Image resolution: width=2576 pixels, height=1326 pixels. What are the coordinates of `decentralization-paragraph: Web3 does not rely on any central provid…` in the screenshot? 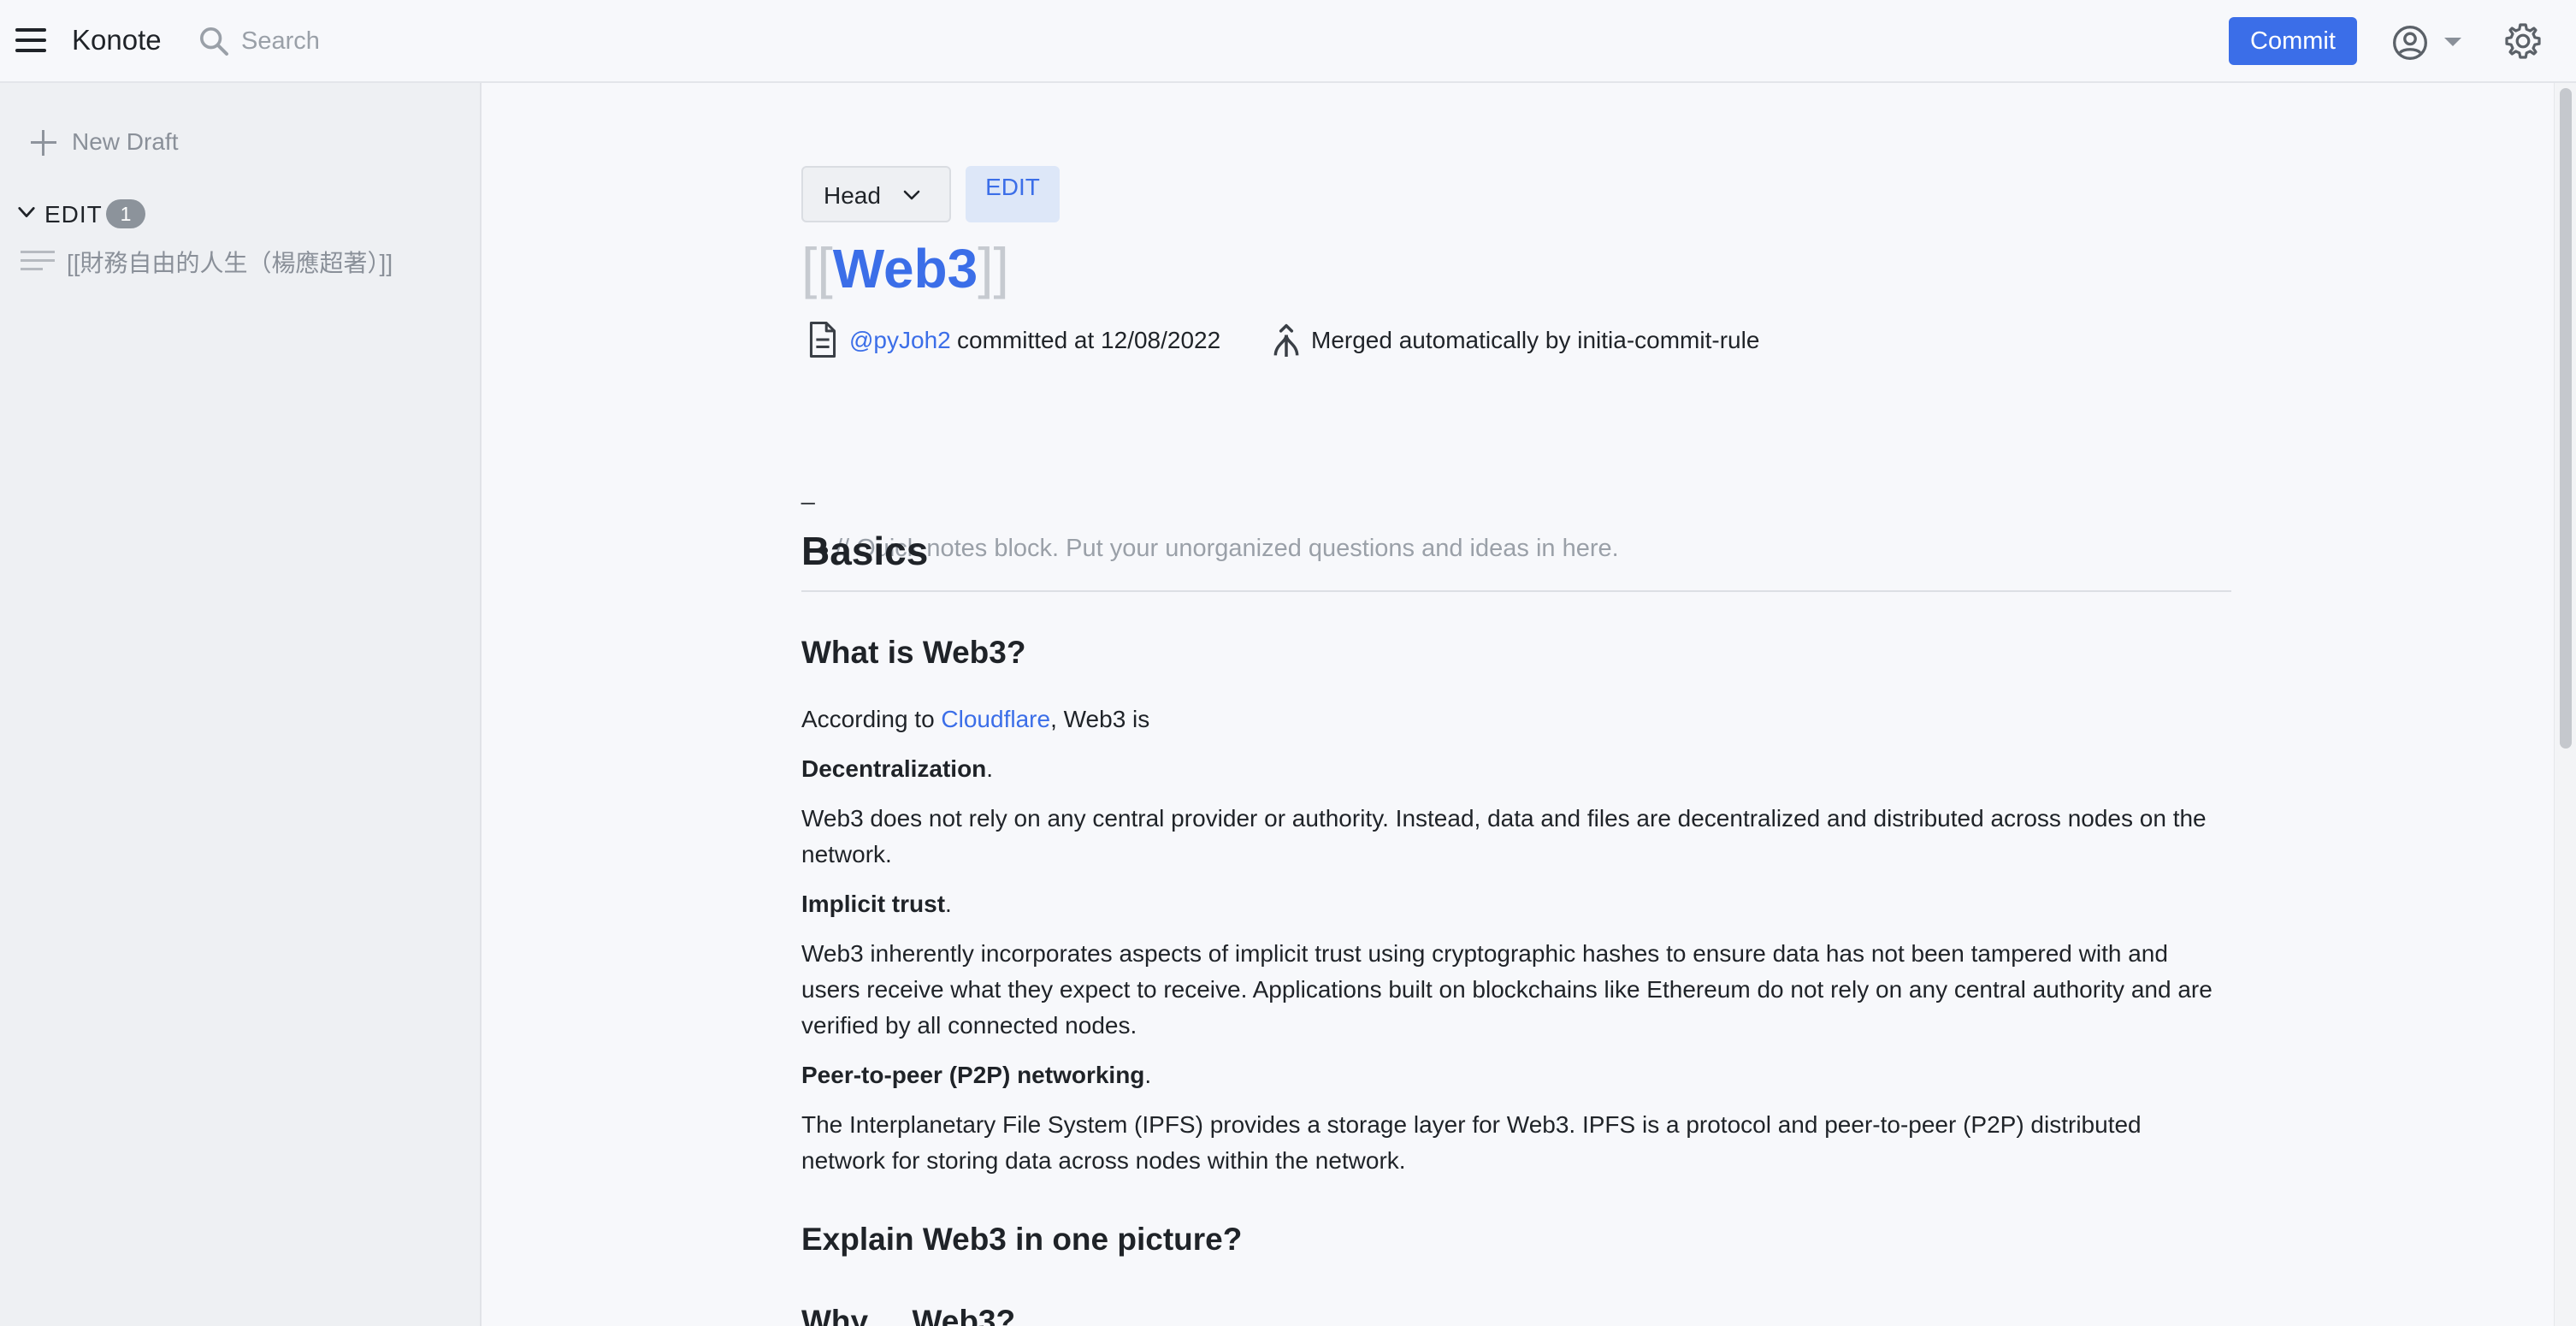 It's located at (1504, 836).